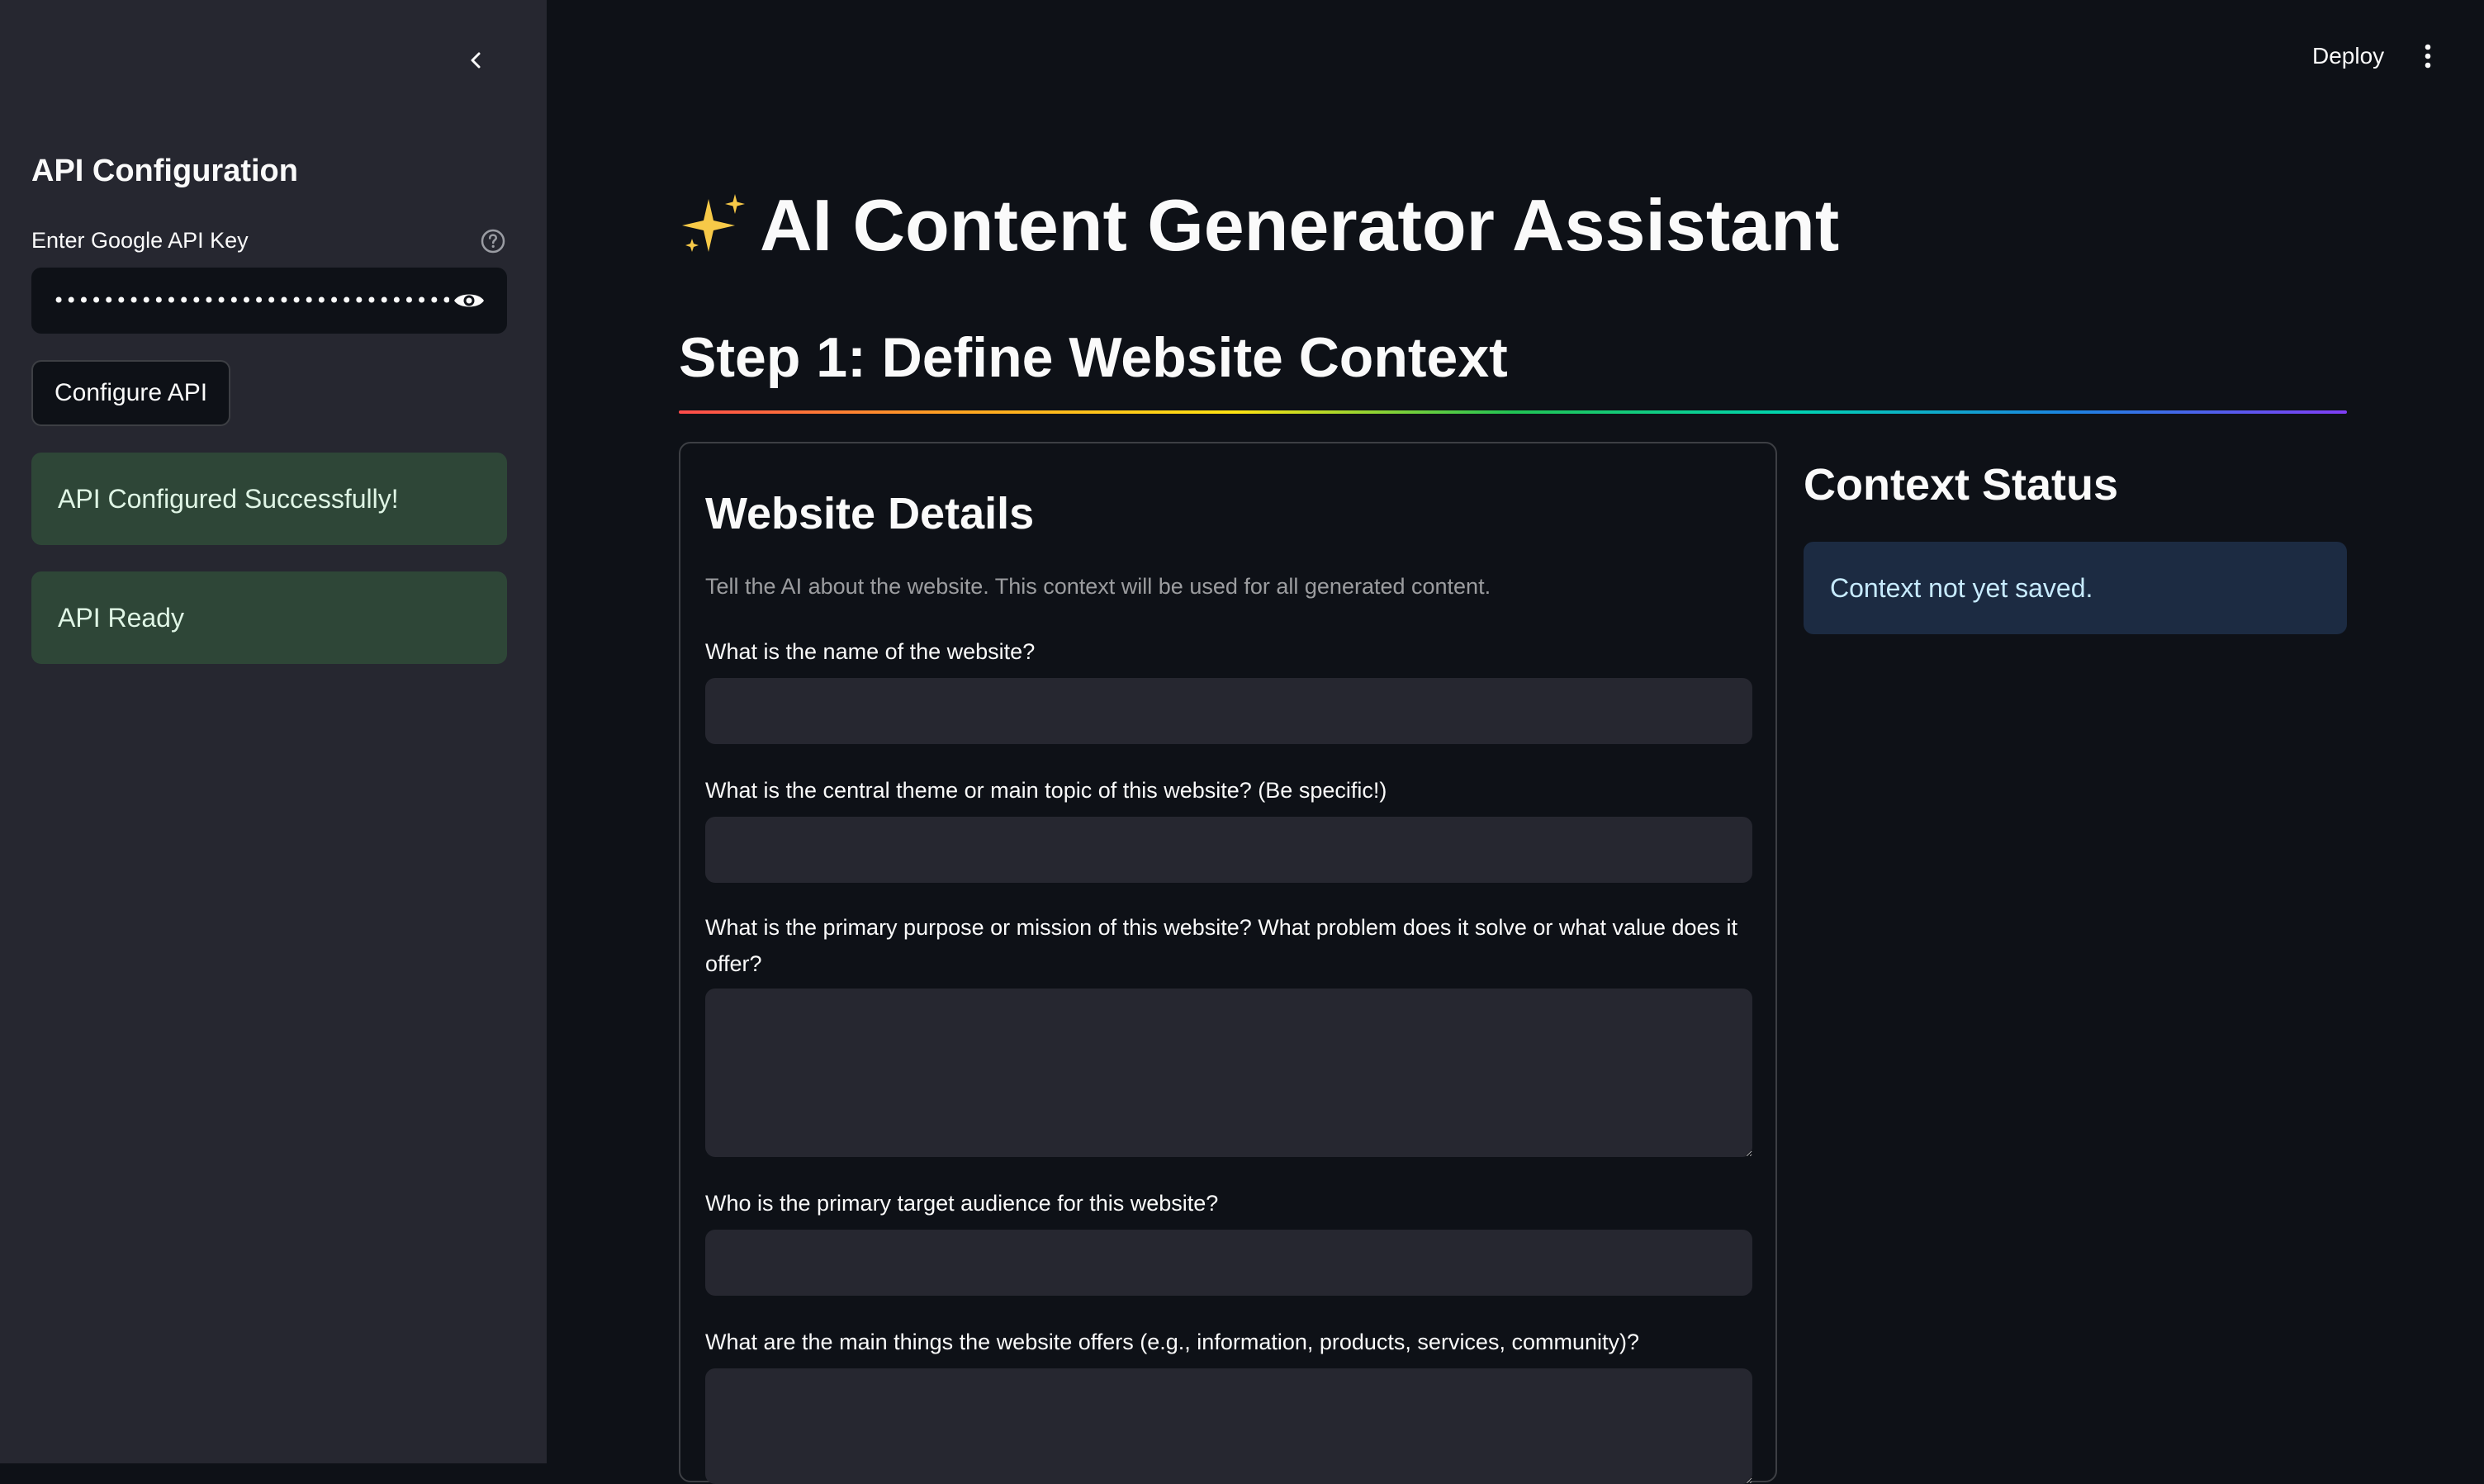  What do you see at coordinates (2075, 588) in the screenshot?
I see `context-status-info: Context not yet saved.` at bounding box center [2075, 588].